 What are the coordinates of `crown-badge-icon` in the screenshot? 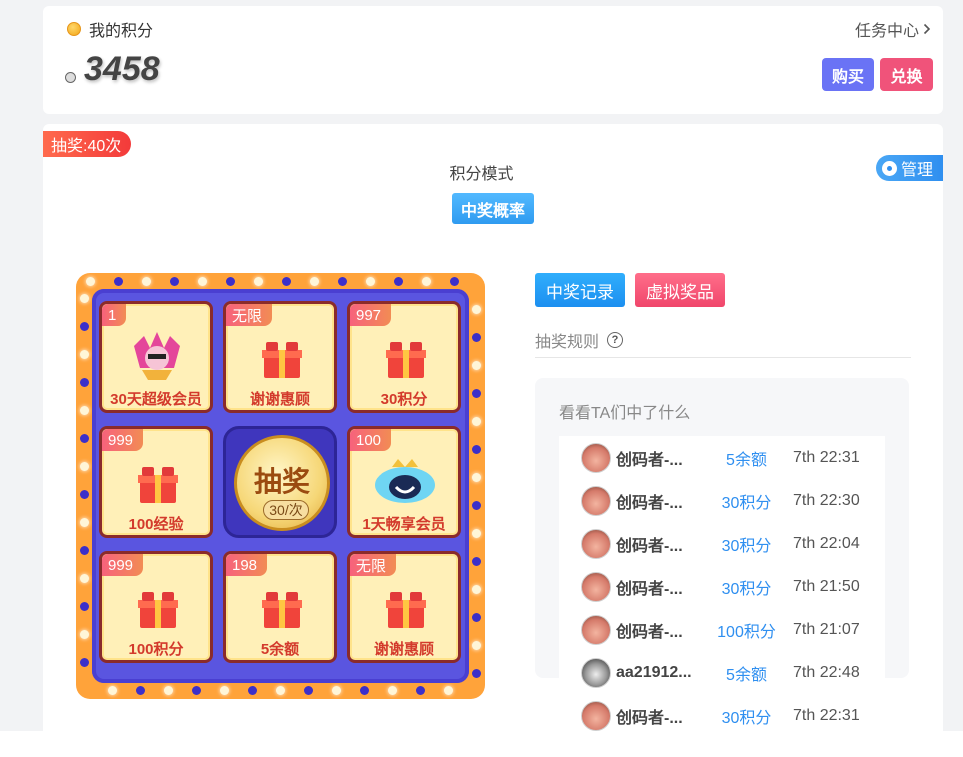 It's located at (157, 356).